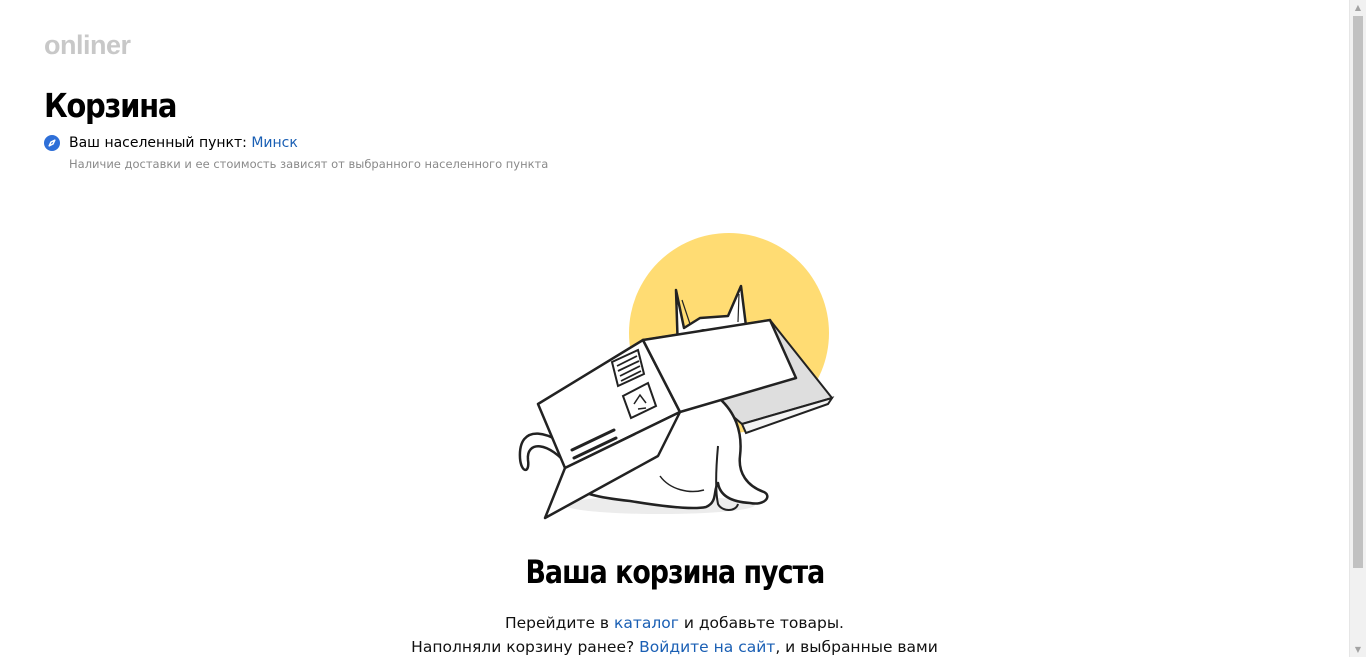 The image size is (1366, 657). What do you see at coordinates (1358, 7) in the screenshot?
I see `scroll-up-arrow-icon: ▲` at bounding box center [1358, 7].